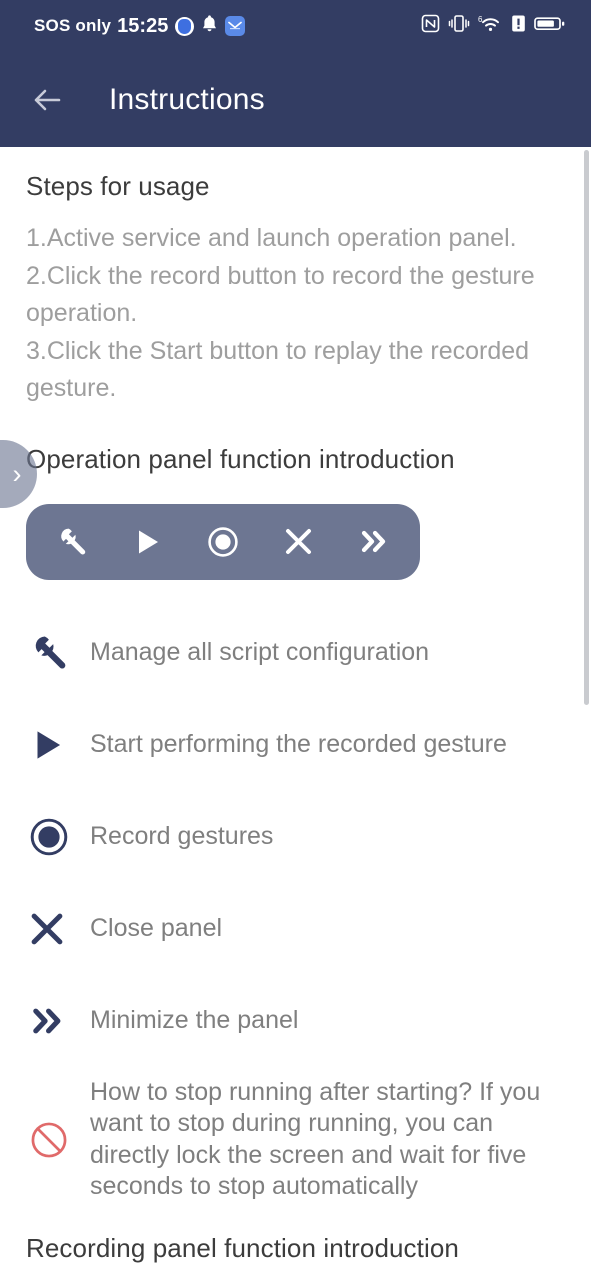 The height and width of the screenshot is (1280, 591). I want to click on battery-icon, so click(549, 26).